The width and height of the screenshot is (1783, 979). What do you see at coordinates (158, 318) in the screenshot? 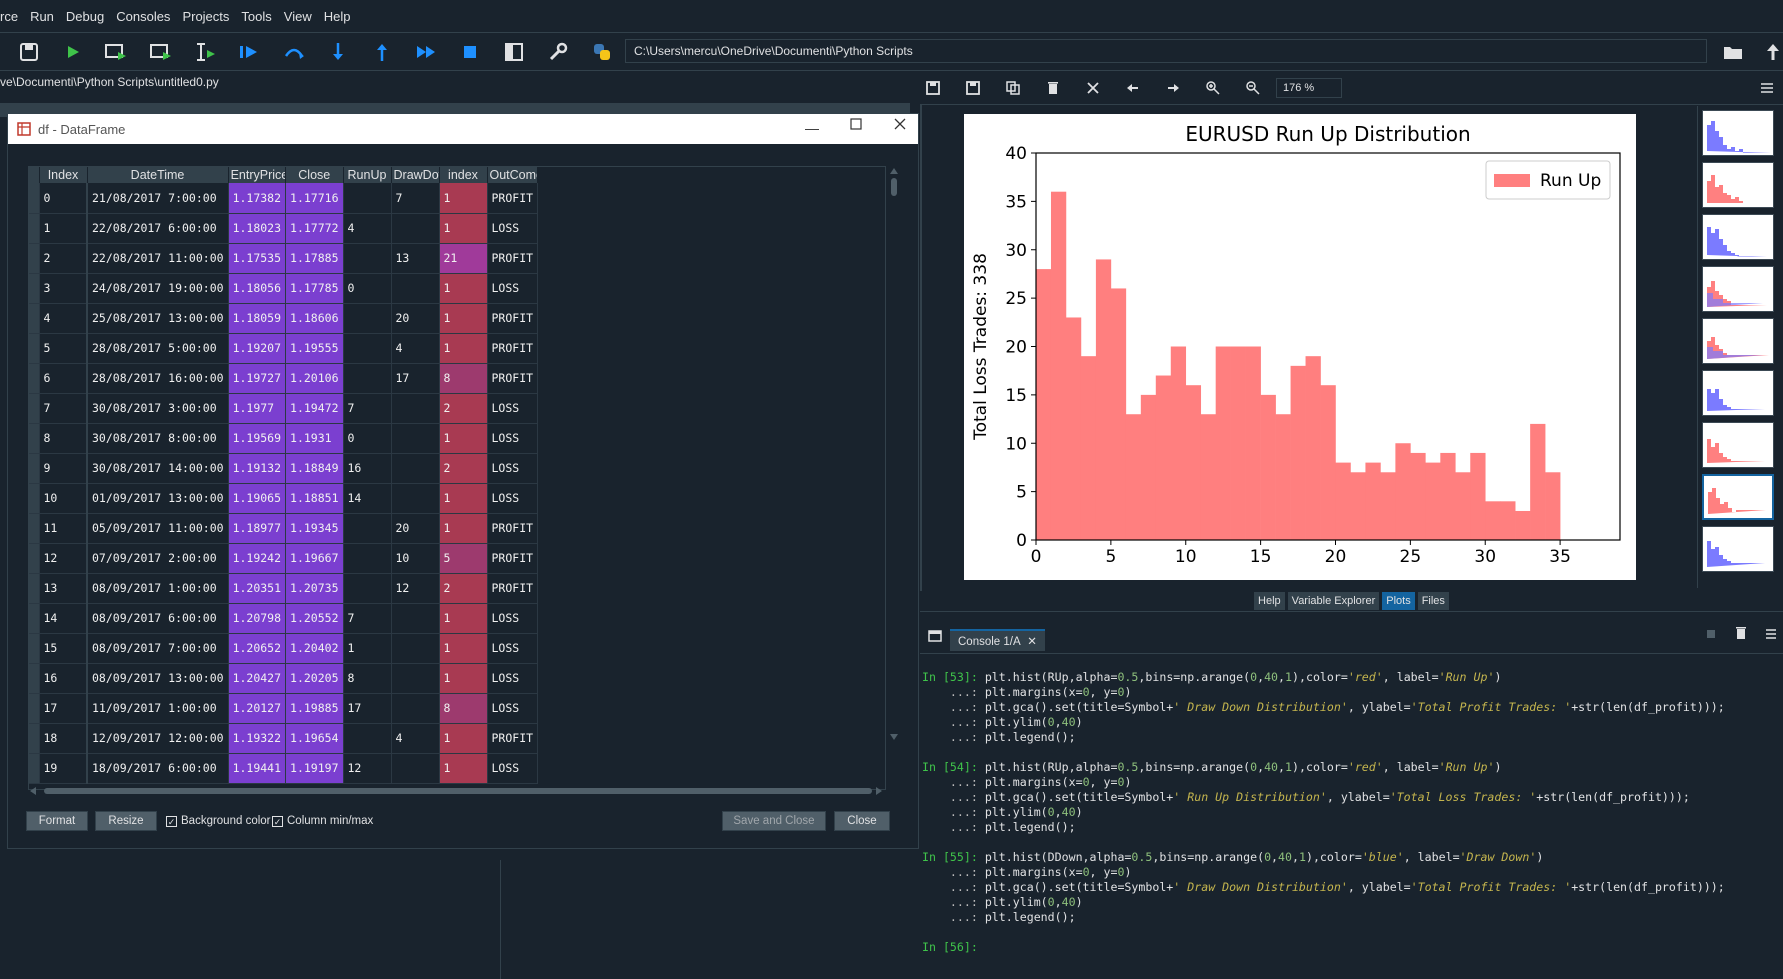
I see `table-cell: 25/08/2017 13:00:00` at bounding box center [158, 318].